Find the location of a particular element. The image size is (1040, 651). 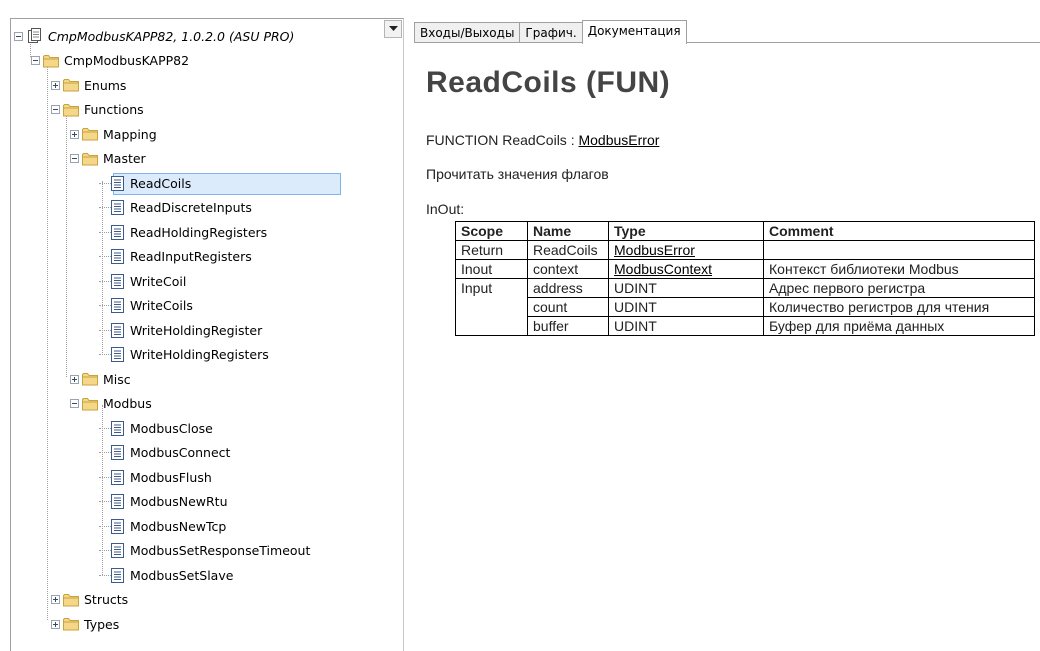

tree-item-label: ModbusConnect is located at coordinates (180, 452).